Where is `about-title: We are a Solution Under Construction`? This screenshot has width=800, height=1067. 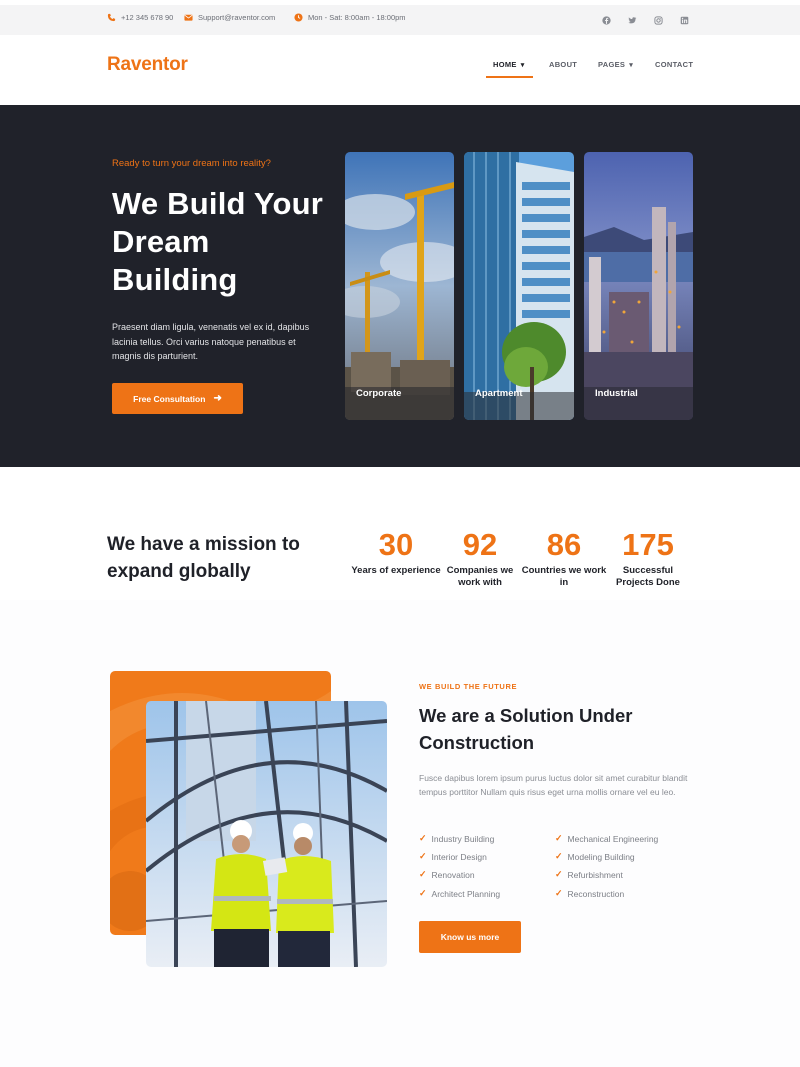
about-title: We are a Solution Under Construction is located at coordinates (526, 729).